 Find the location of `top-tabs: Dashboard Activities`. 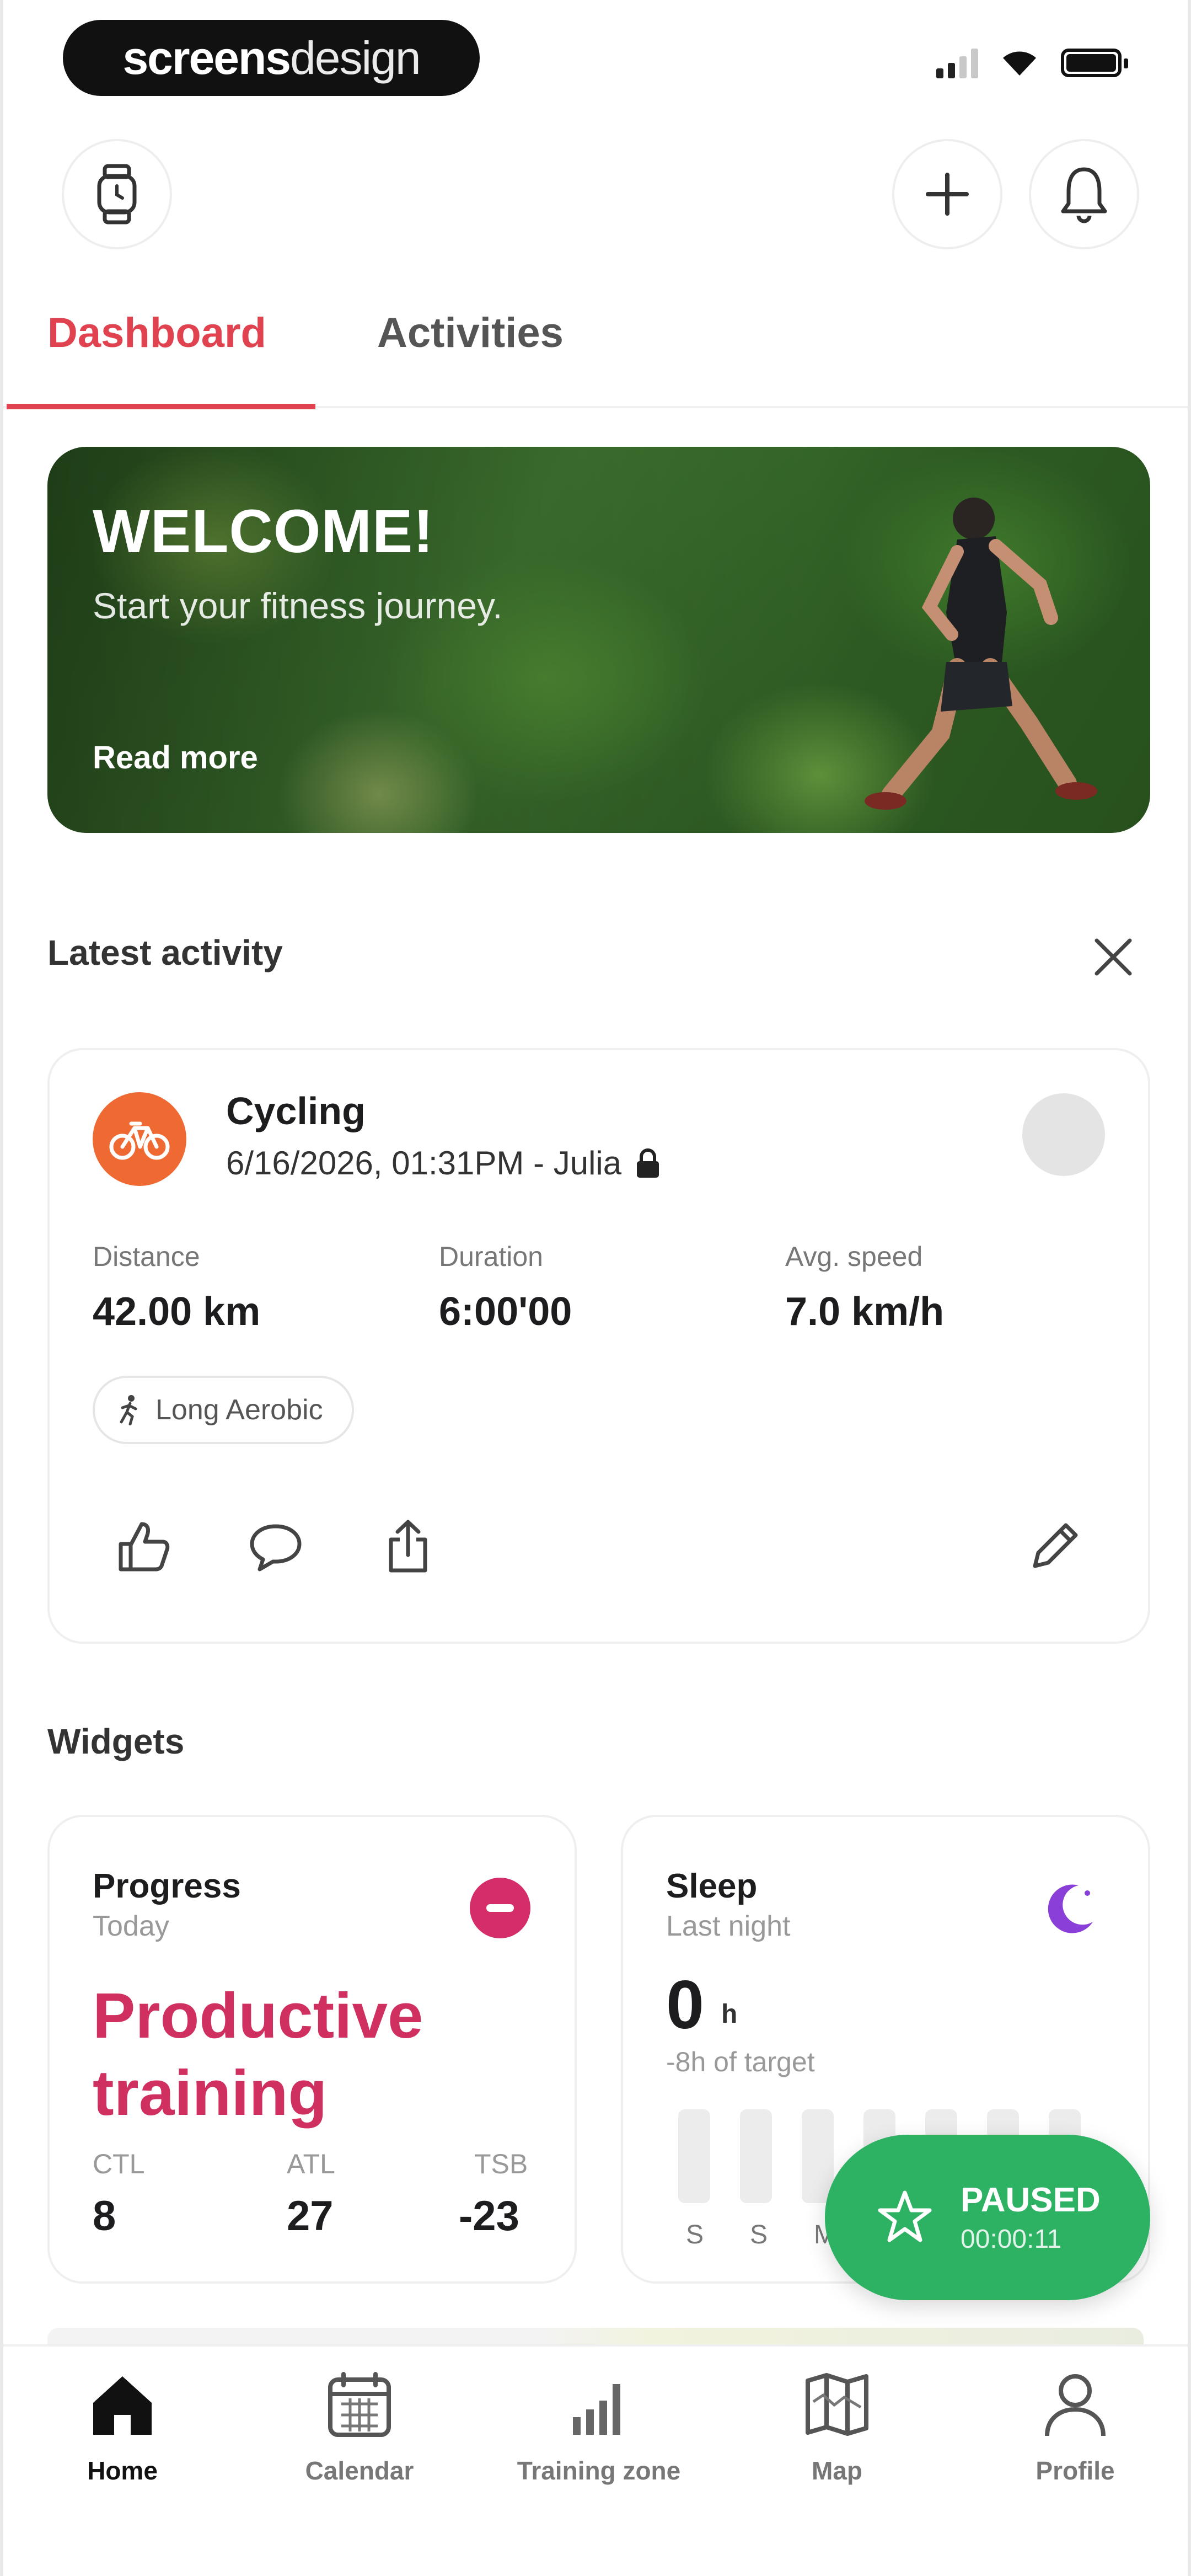

top-tabs: Dashboard Activities is located at coordinates (595, 348).